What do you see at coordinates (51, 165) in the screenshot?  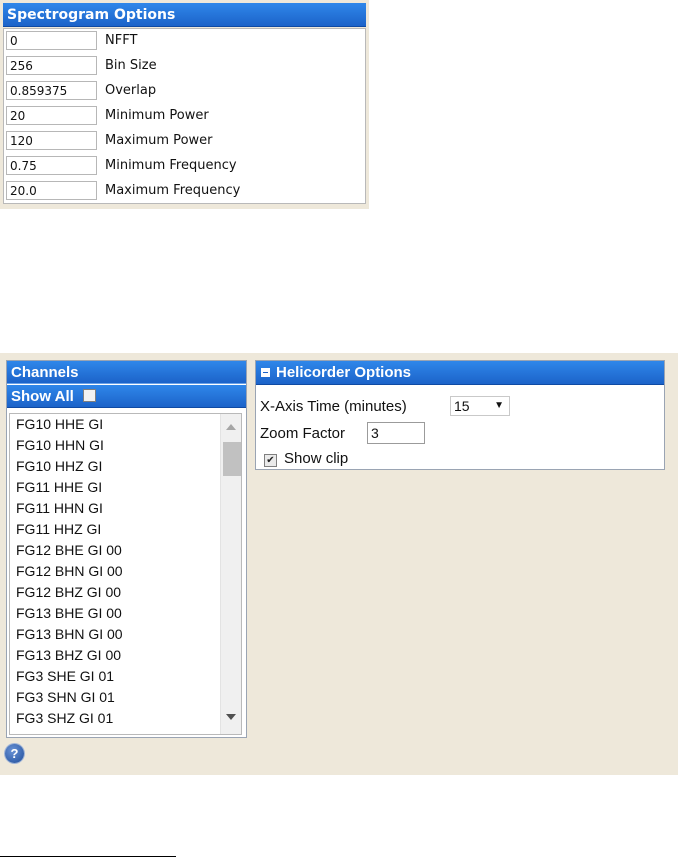 I see `minimum-frequency-input` at bounding box center [51, 165].